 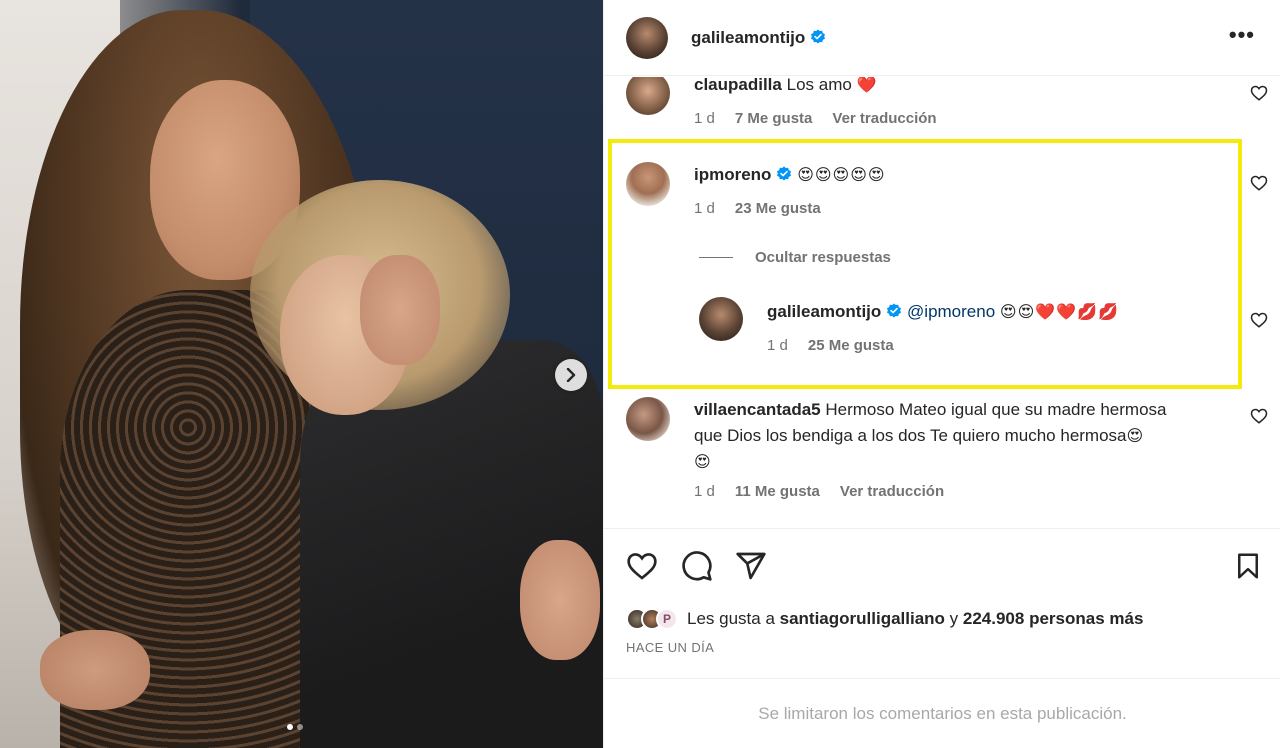 I want to click on comment-text: ipmoreno 😍😍😍😍😍, so click(x=790, y=175).